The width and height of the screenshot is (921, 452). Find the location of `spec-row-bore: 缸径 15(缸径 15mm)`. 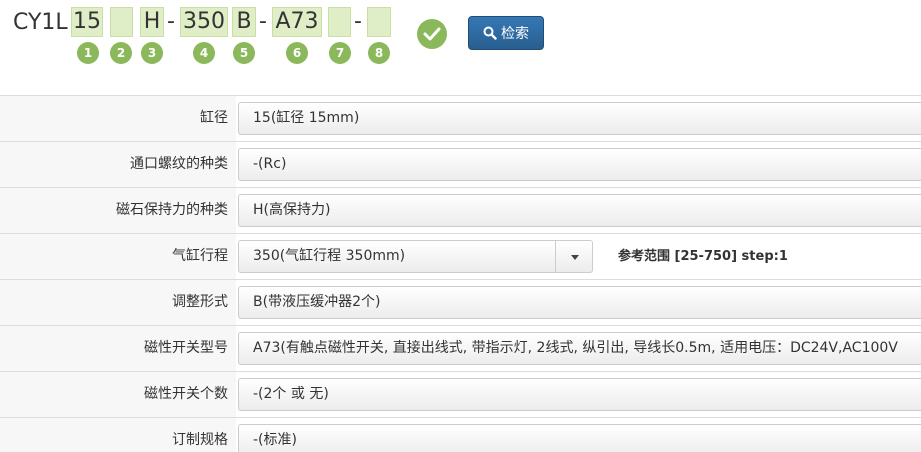

spec-row-bore: 缸径 15(缸径 15mm) is located at coordinates (460, 119).